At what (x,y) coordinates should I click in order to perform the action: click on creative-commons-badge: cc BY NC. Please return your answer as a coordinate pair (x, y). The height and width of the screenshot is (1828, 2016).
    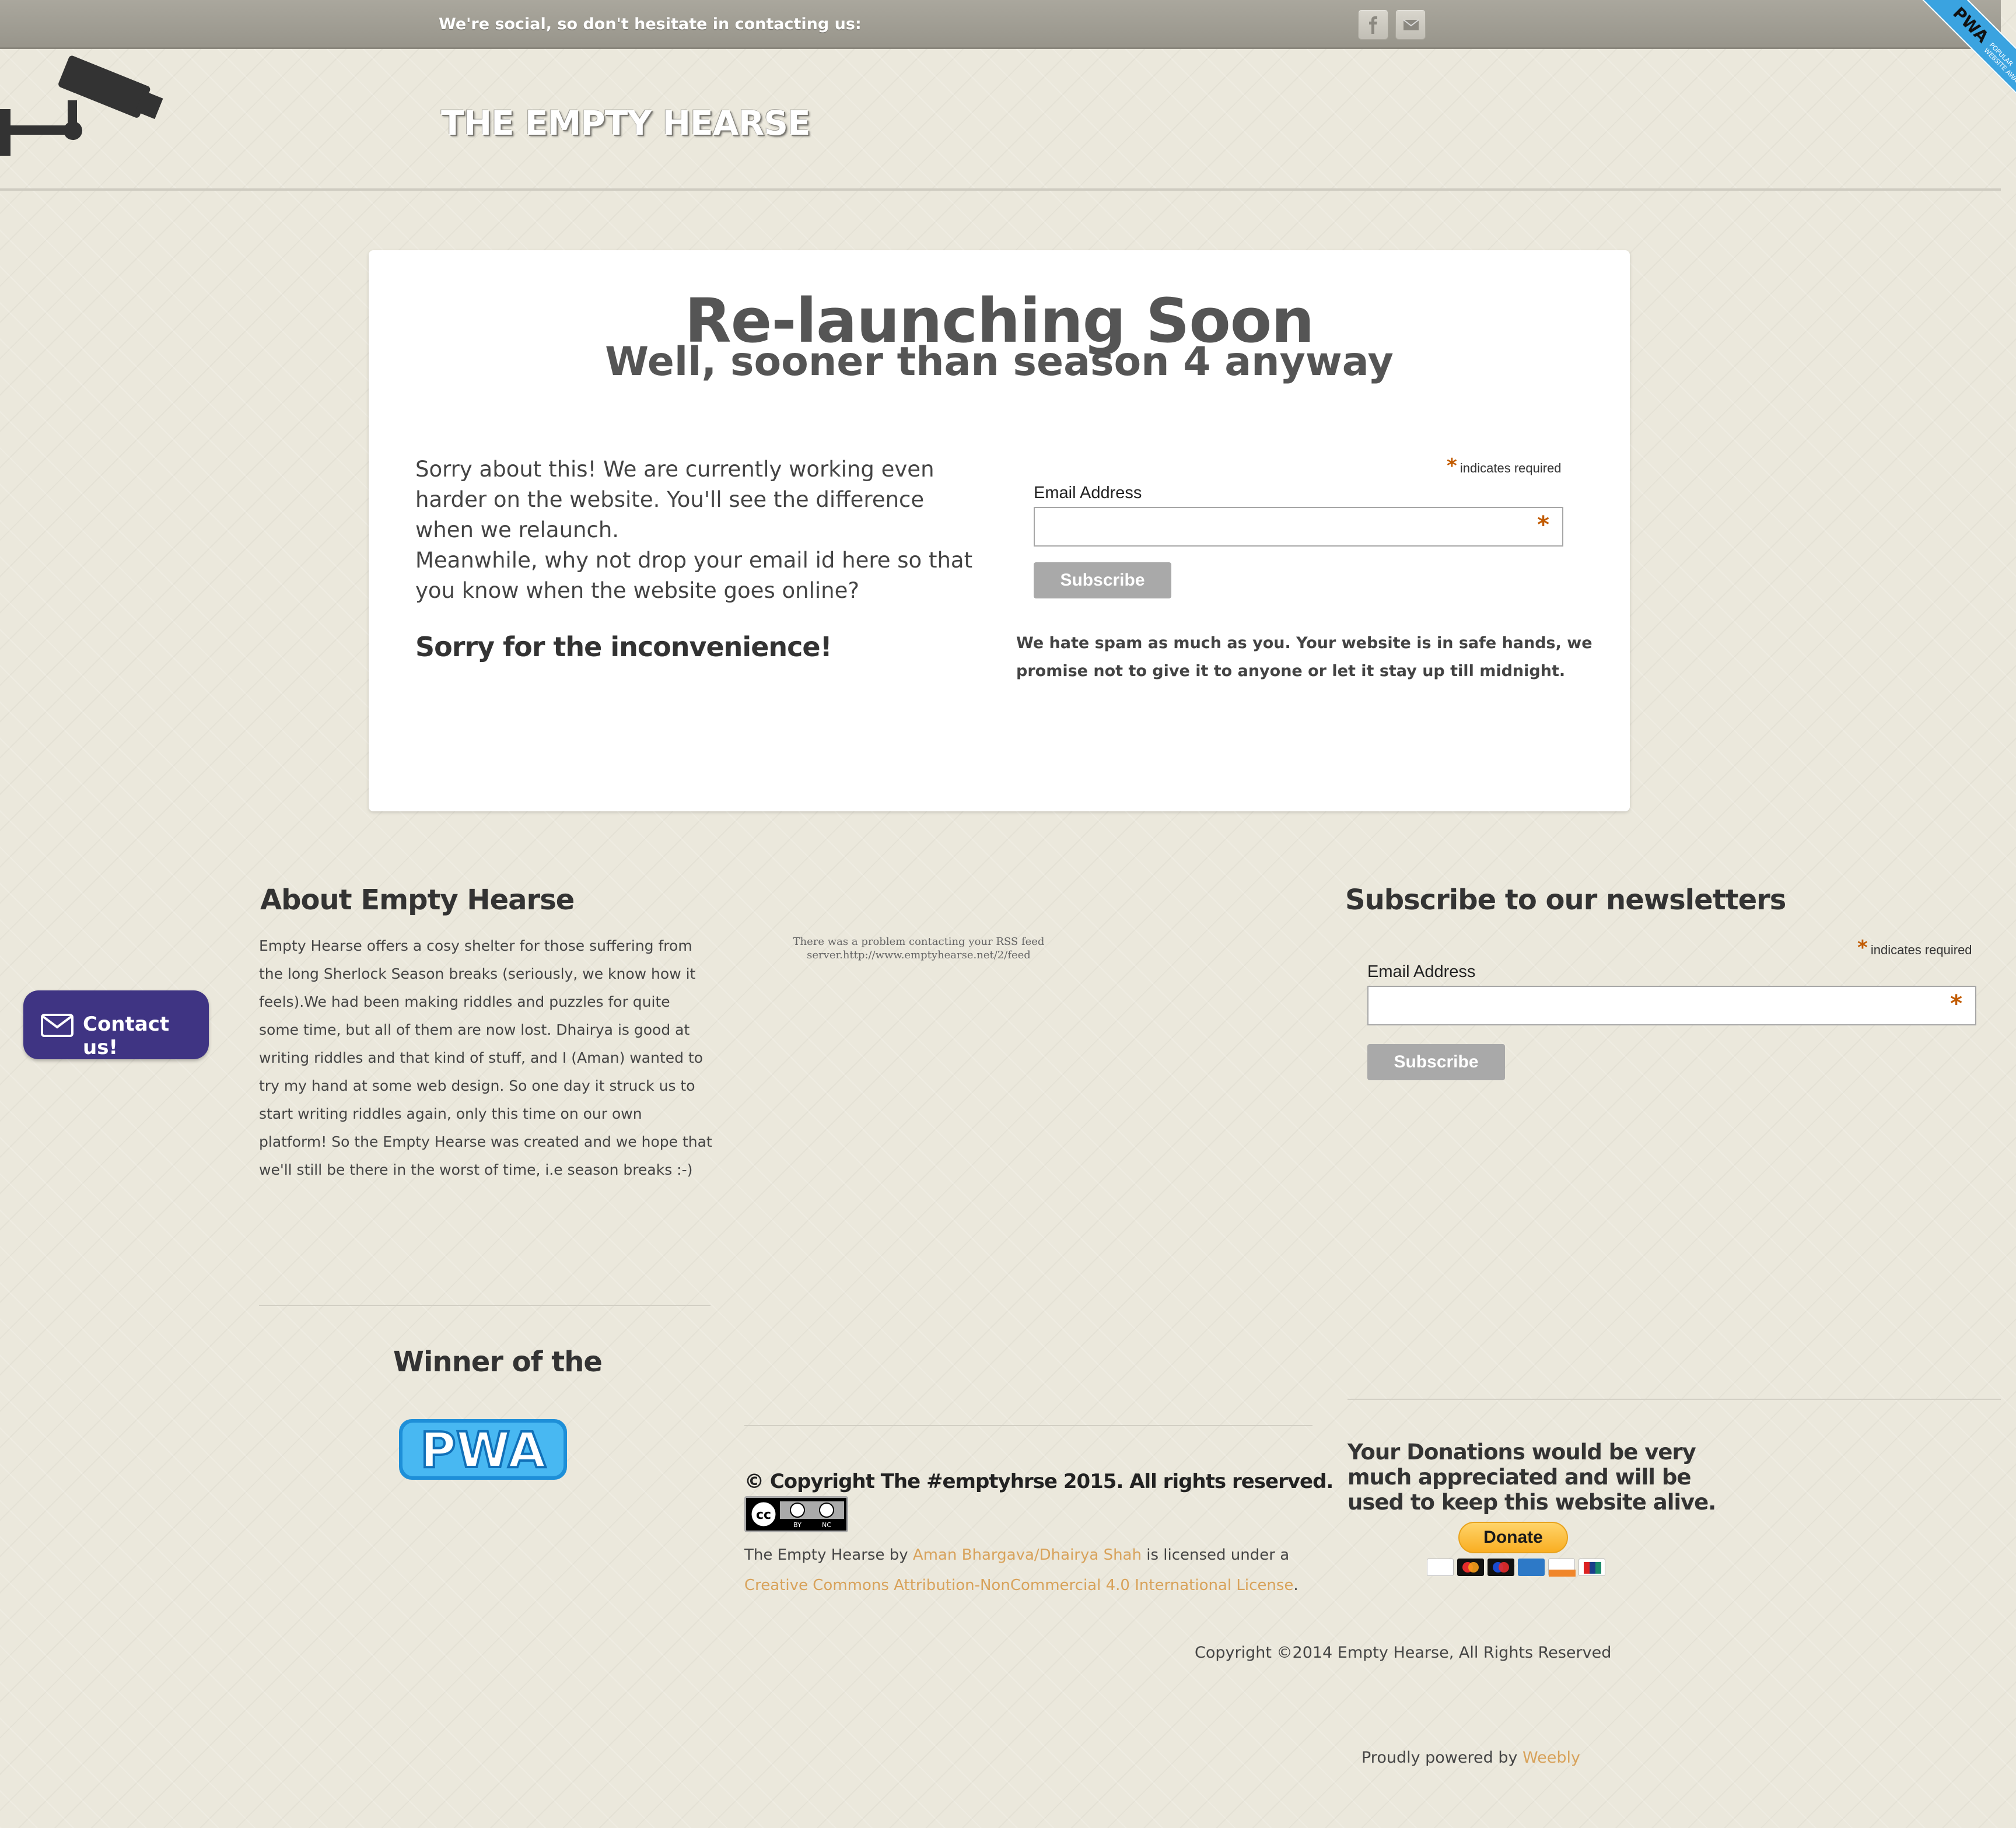
    Looking at the image, I should click on (796, 1514).